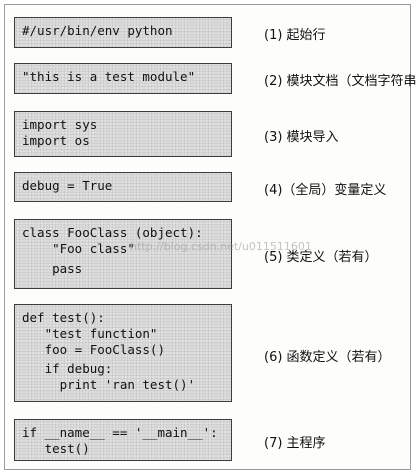  What do you see at coordinates (97, 30) in the screenshot?
I see `code-line: #/usr/bin/env python` at bounding box center [97, 30].